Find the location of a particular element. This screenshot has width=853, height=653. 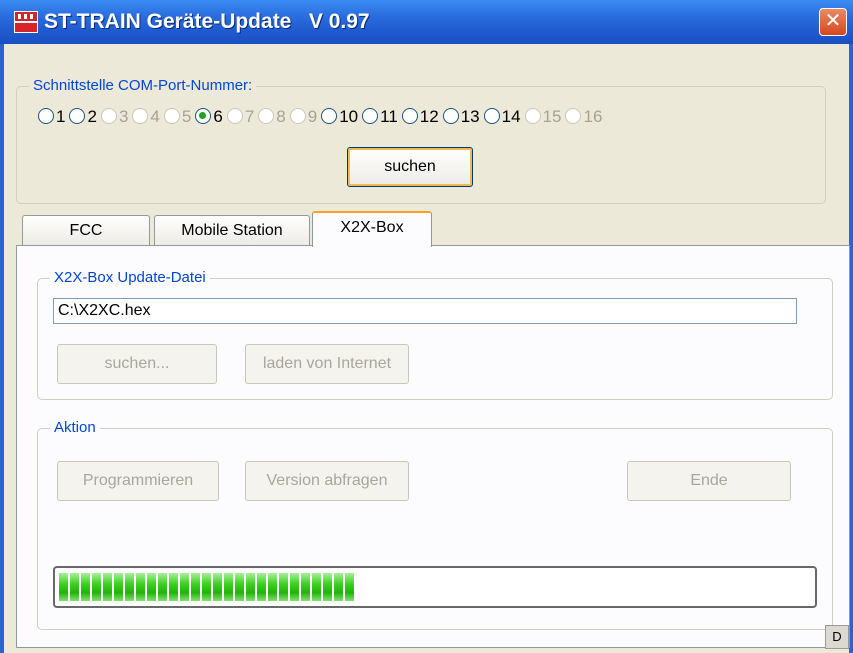

com-port-label: 11 is located at coordinates (389, 116).